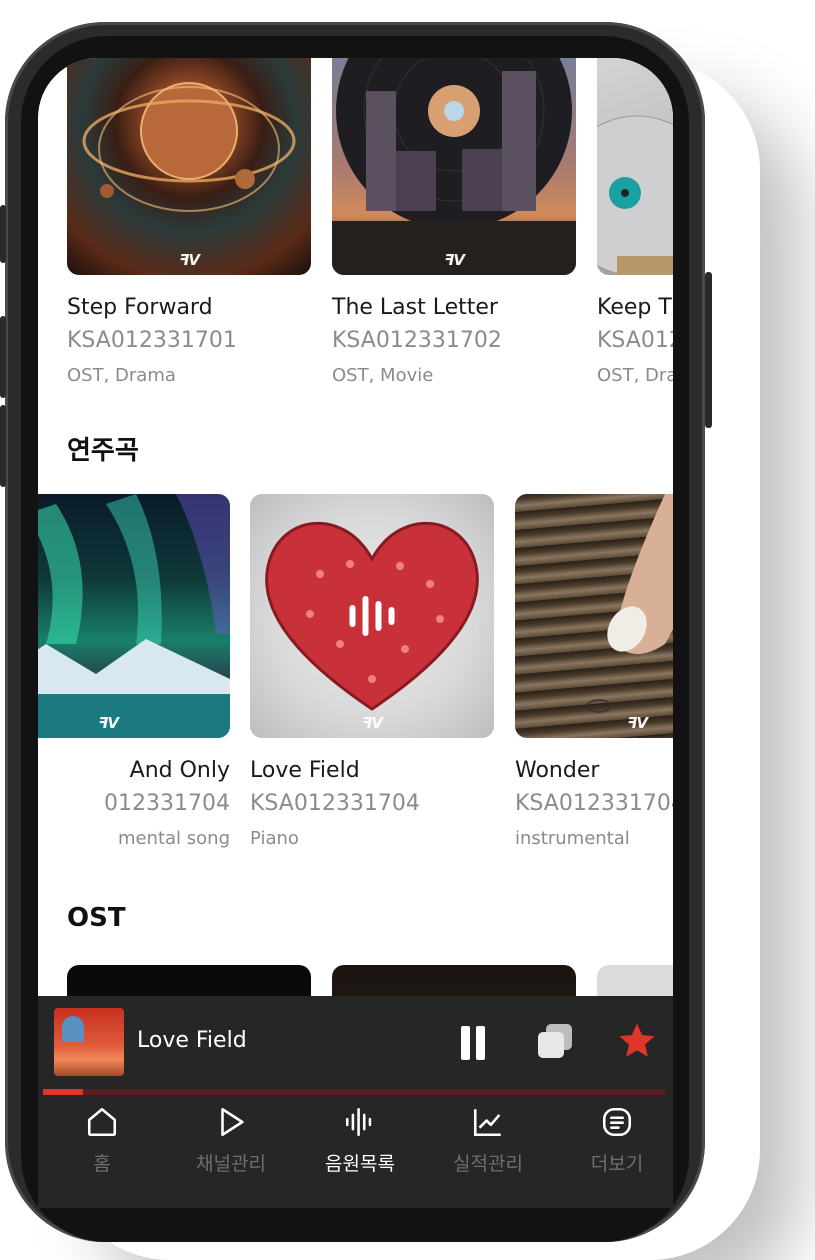 The image size is (815, 1260). What do you see at coordinates (152, 340) in the screenshot?
I see `album-code: KSA012331701` at bounding box center [152, 340].